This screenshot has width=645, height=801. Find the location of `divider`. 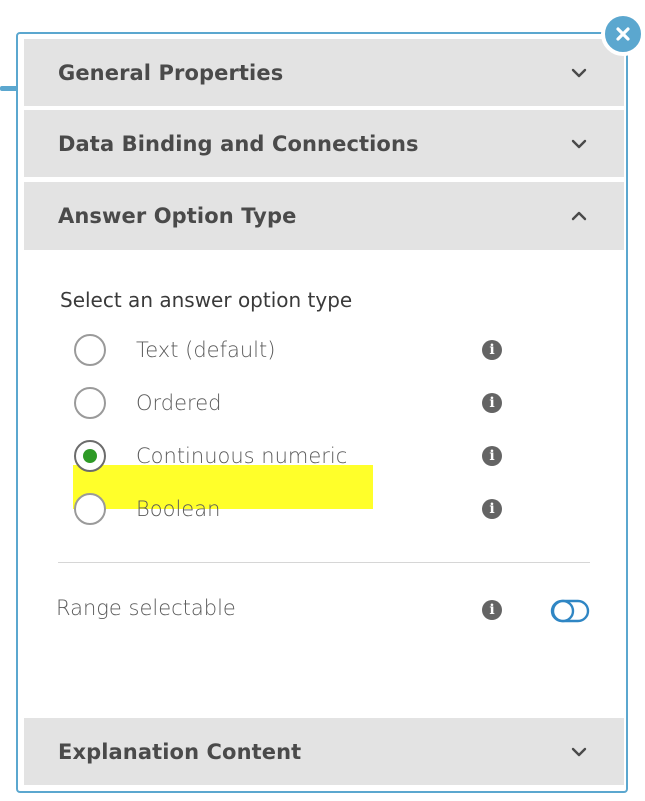

divider is located at coordinates (324, 562).